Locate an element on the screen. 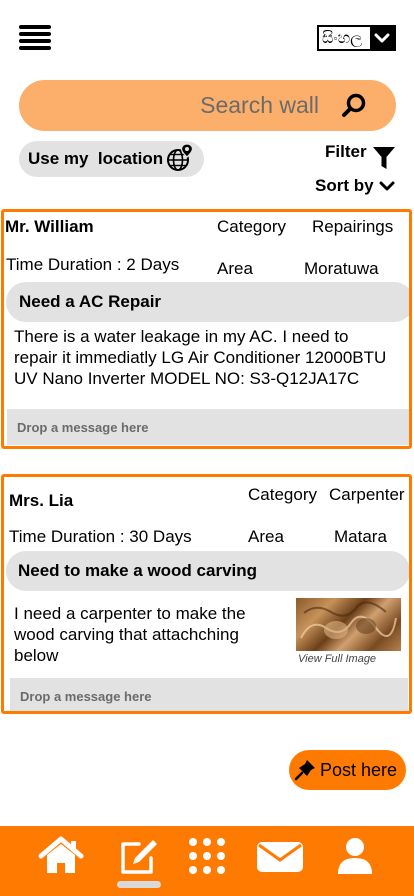  mail-icon is located at coordinates (280, 857).